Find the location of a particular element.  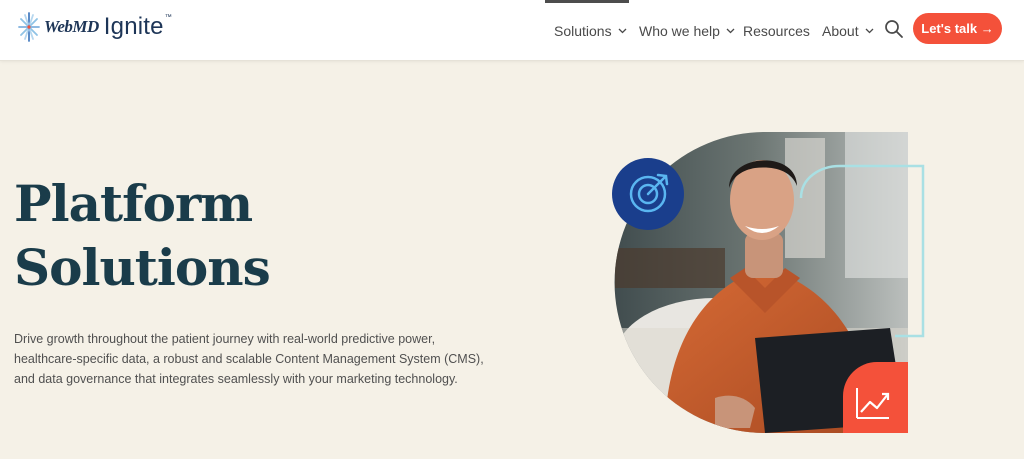

nav-item-about: About is located at coordinates (848, 30).